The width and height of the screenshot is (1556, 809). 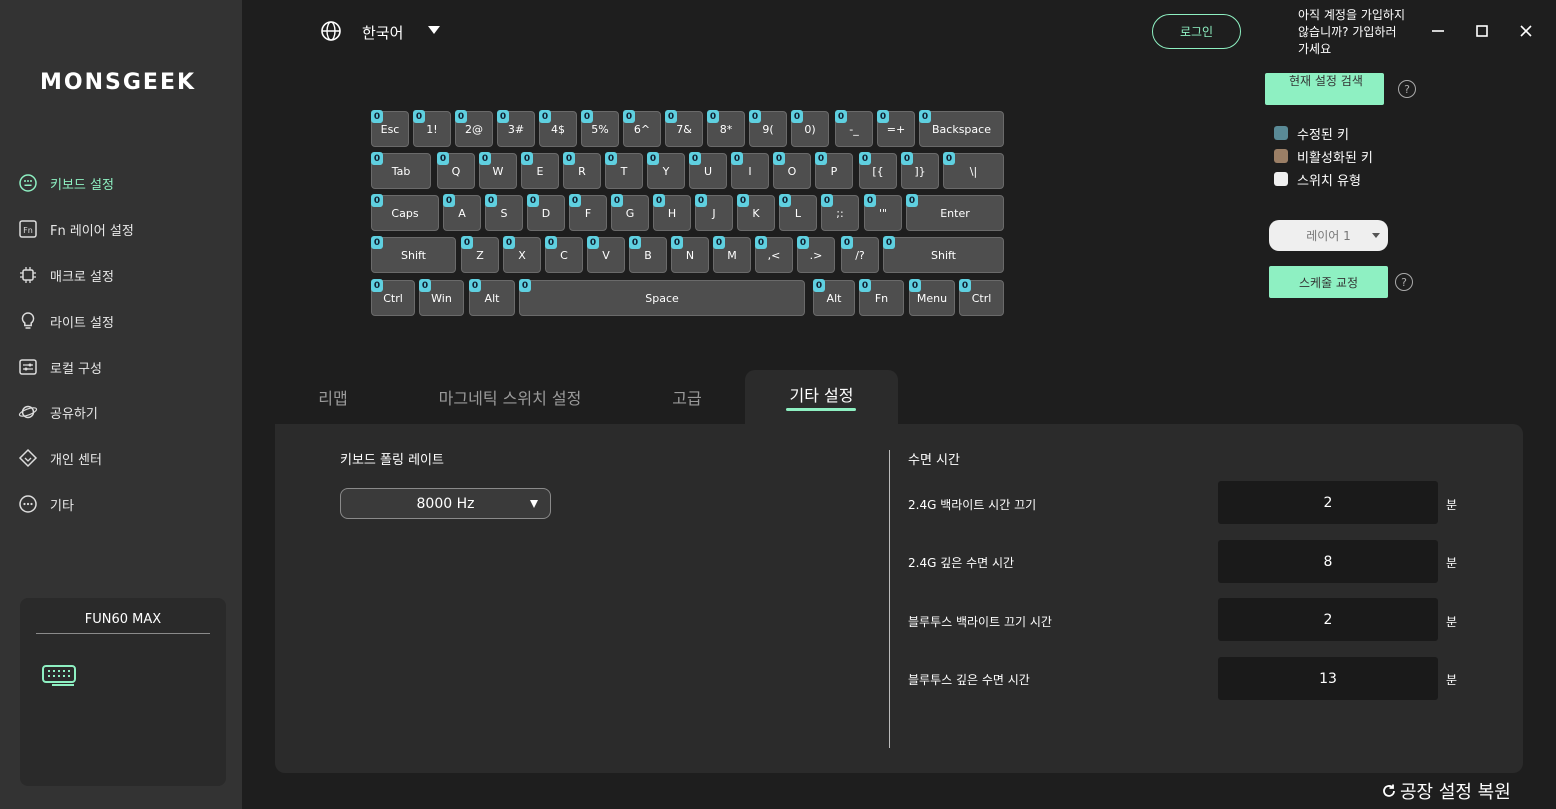 What do you see at coordinates (1328, 235) in the screenshot?
I see `layer-select: 레이어 1` at bounding box center [1328, 235].